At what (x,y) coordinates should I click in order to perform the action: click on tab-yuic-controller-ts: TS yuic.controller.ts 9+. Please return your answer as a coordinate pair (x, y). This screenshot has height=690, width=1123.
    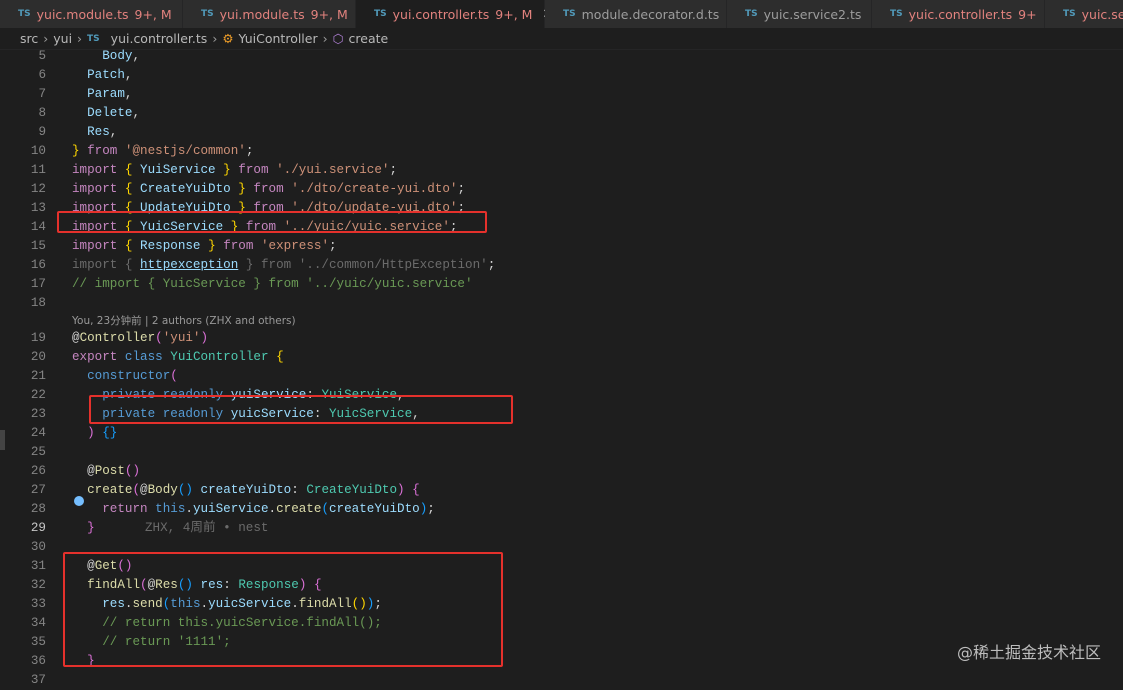
    Looking at the image, I should click on (958, 14).